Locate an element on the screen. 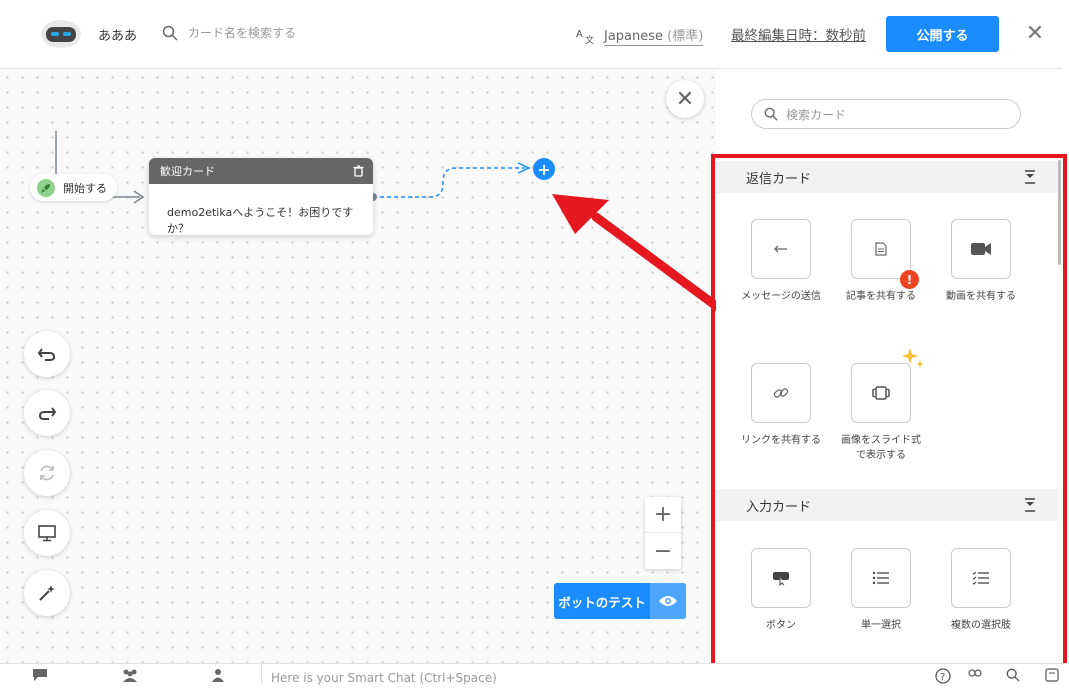 The image size is (1069, 692). svg-text: A is located at coordinates (579, 34).